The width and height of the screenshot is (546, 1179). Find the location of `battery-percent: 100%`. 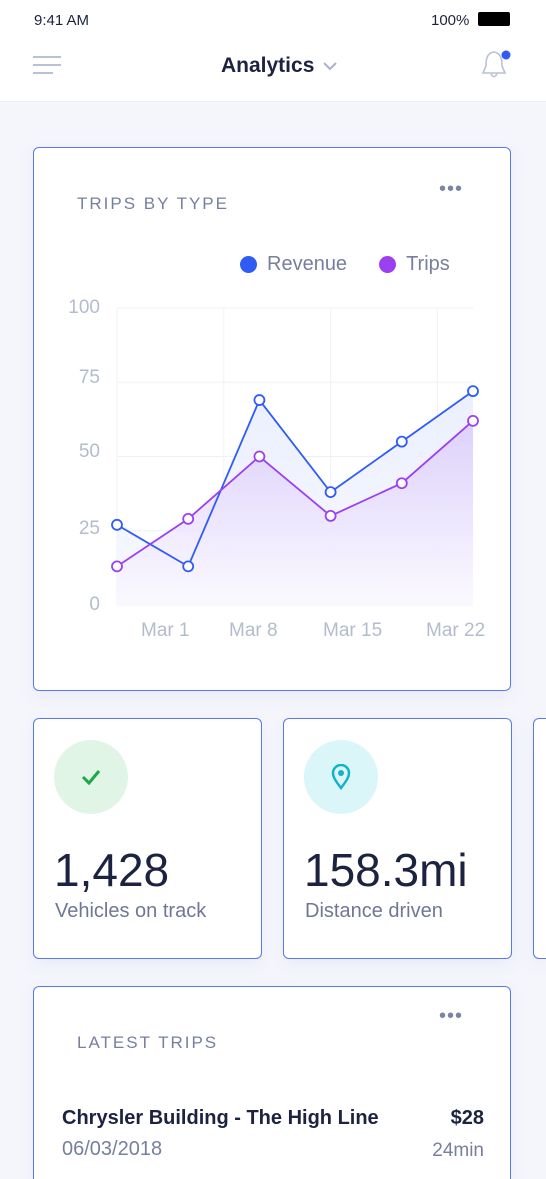

battery-percent: 100% is located at coordinates (450, 20).